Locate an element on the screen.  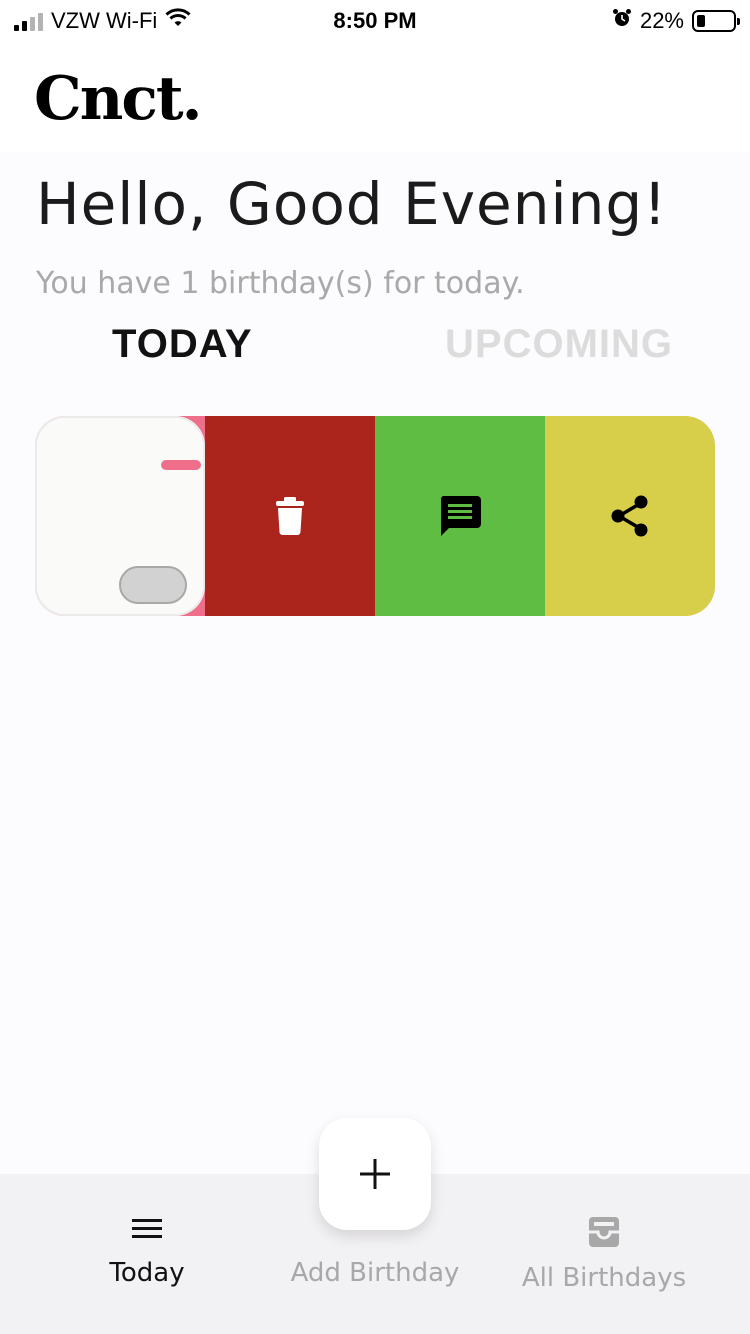
battery-percent: 22% is located at coordinates (661, 20).